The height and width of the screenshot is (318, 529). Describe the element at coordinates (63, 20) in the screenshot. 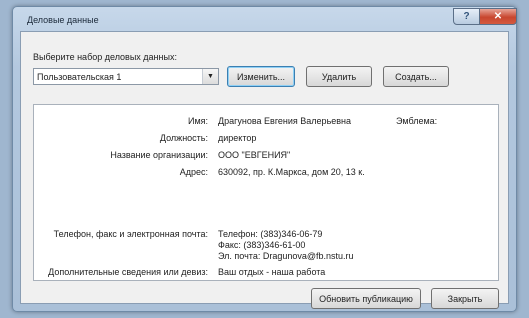

I see `window-title: Деловые данные` at that location.